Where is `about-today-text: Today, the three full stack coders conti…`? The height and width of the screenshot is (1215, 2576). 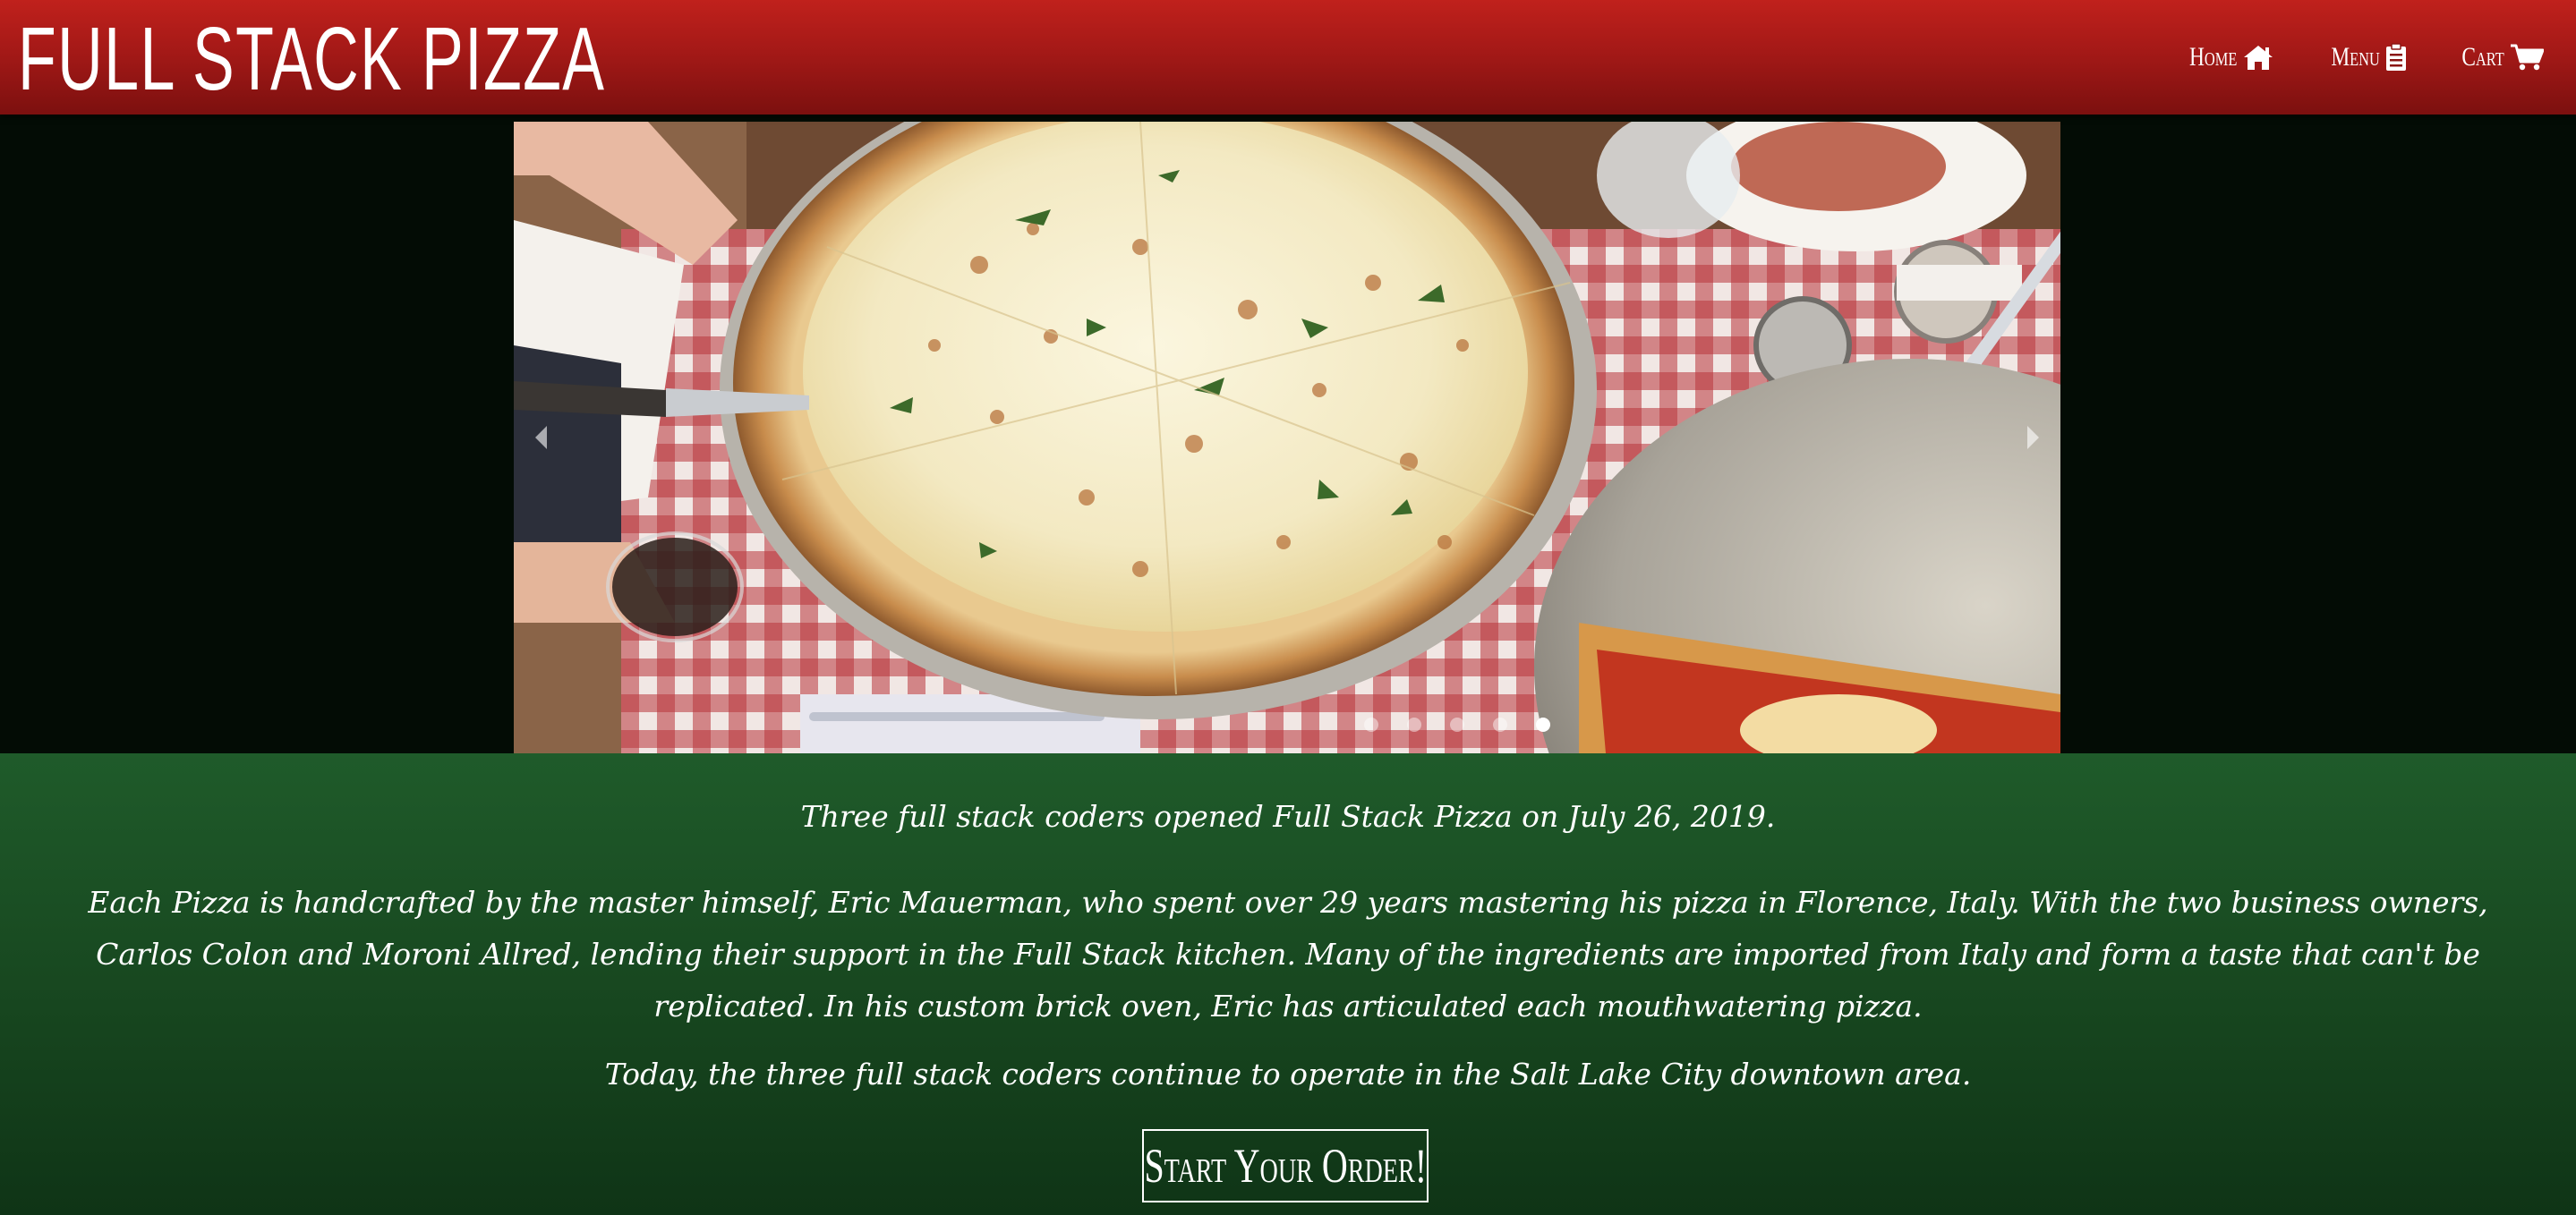 about-today-text: Today, the three full stack coders conti… is located at coordinates (1288, 1074).